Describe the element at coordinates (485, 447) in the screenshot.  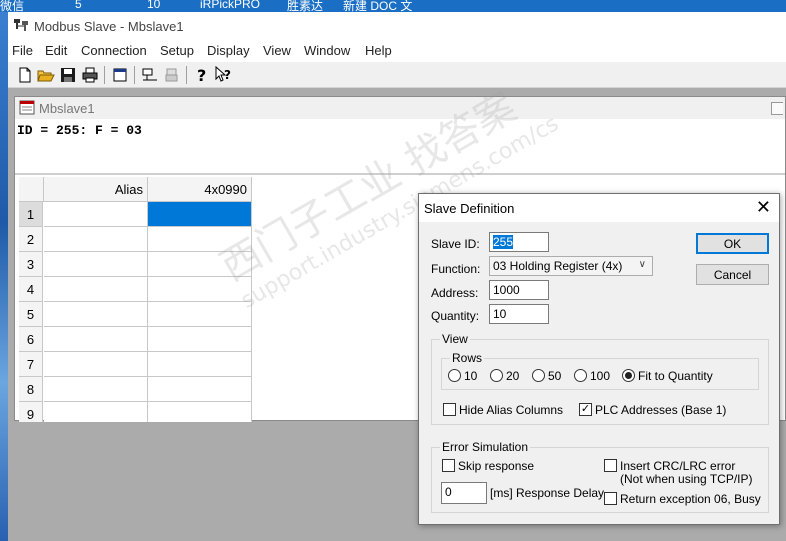
I see `error-simulation-label: Error Simulation` at that location.